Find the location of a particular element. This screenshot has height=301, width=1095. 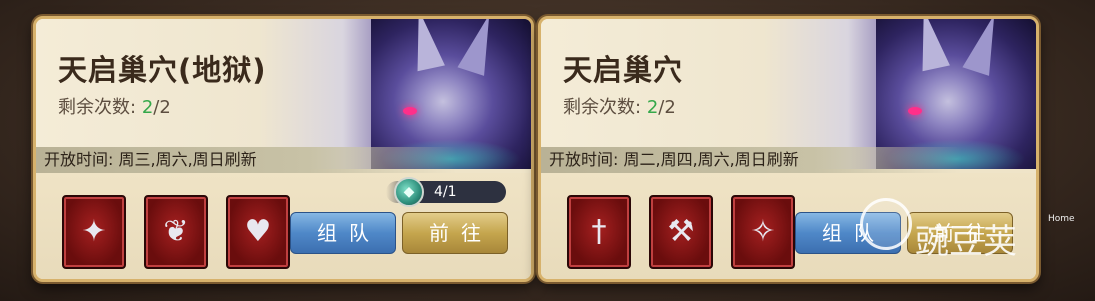

dark-dagger-icon: † is located at coordinates (599, 232).